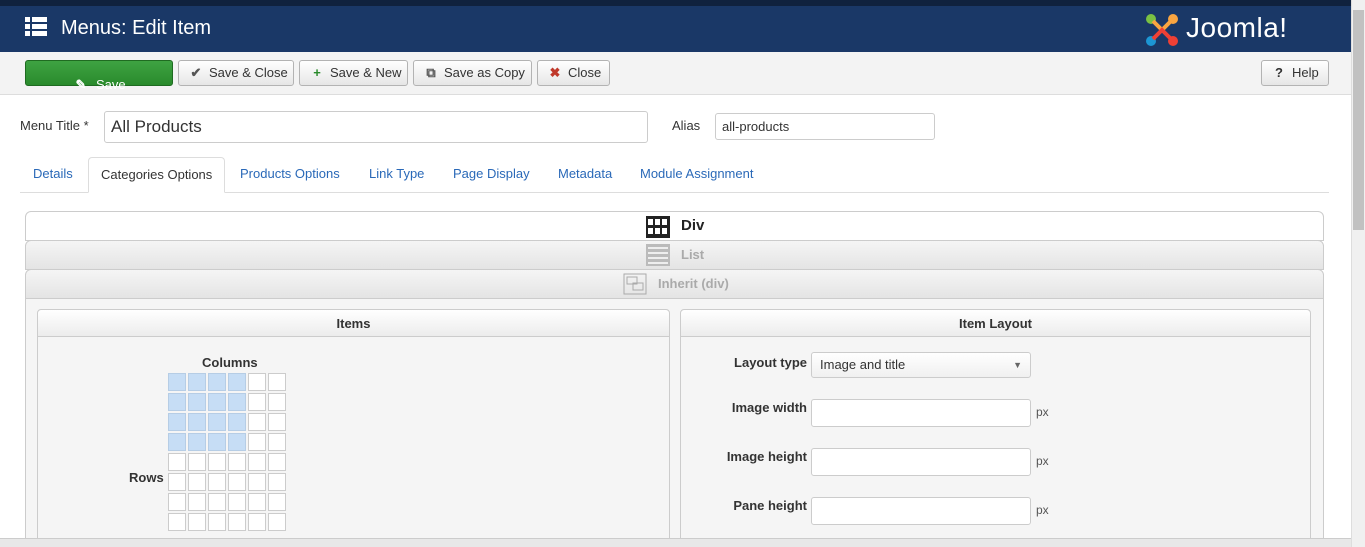 The width and height of the screenshot is (1365, 547). I want to click on menu-grid-icon, so click(36, 27).